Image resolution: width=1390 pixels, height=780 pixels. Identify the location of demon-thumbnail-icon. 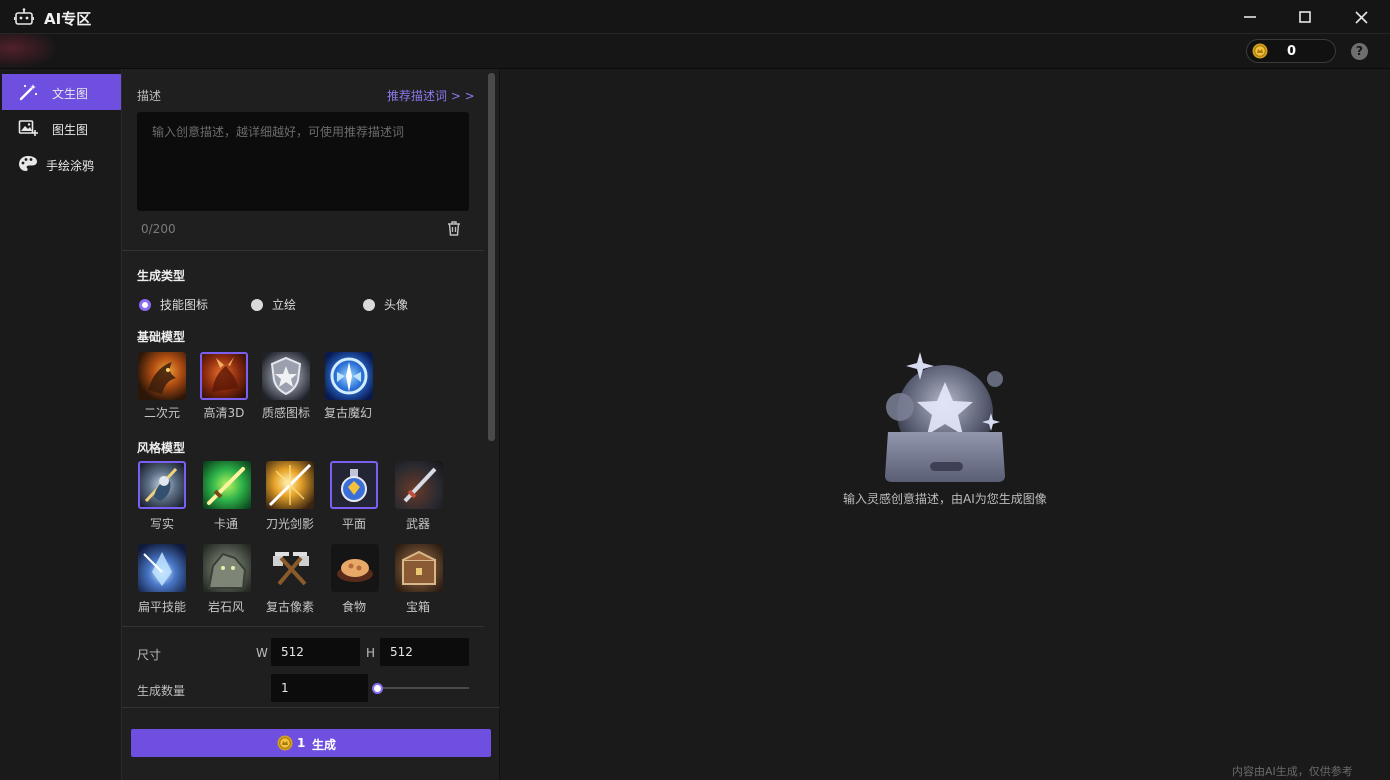
(225, 374).